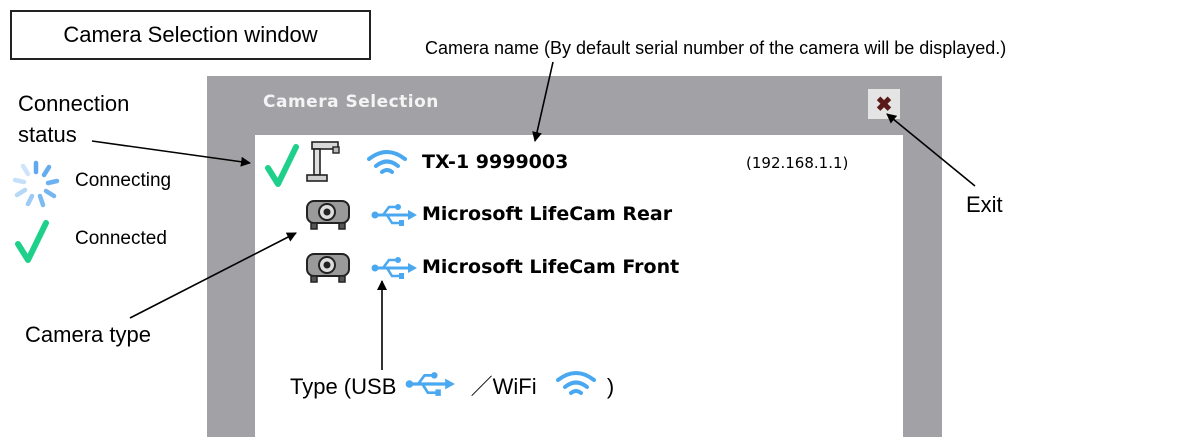 This screenshot has width=1200, height=437. What do you see at coordinates (323, 161) in the screenshot?
I see `document-camera-icon` at bounding box center [323, 161].